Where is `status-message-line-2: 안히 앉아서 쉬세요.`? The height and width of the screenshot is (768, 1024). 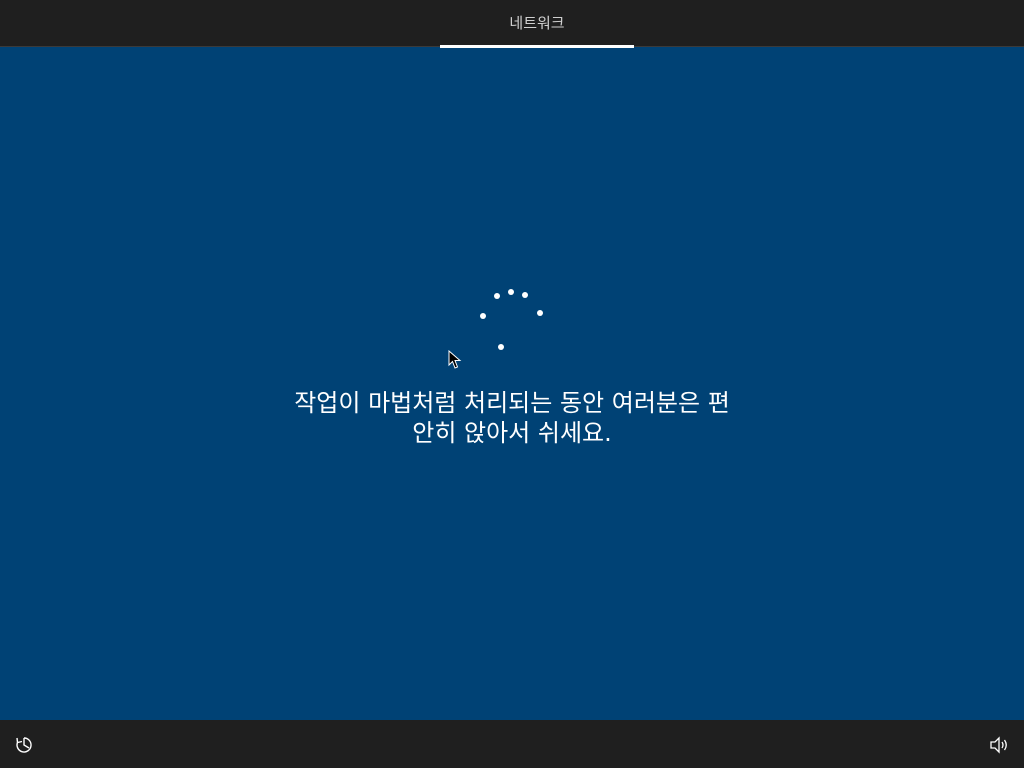 status-message-line-2: 안히 앉아서 쉬세요. is located at coordinates (512, 433).